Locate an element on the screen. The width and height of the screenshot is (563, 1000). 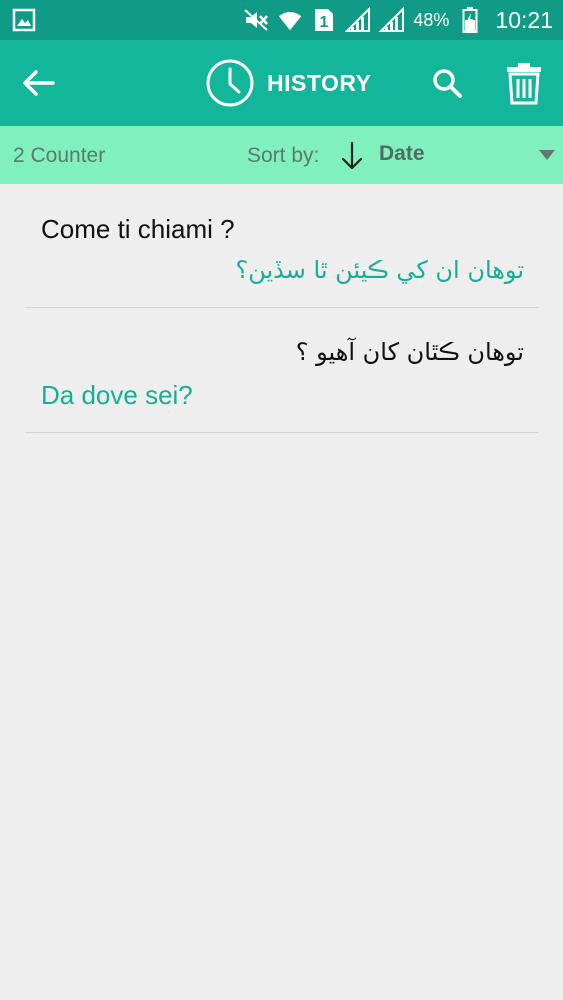
status-bar: 1 48% 10:21 is located at coordinates (281, 20).